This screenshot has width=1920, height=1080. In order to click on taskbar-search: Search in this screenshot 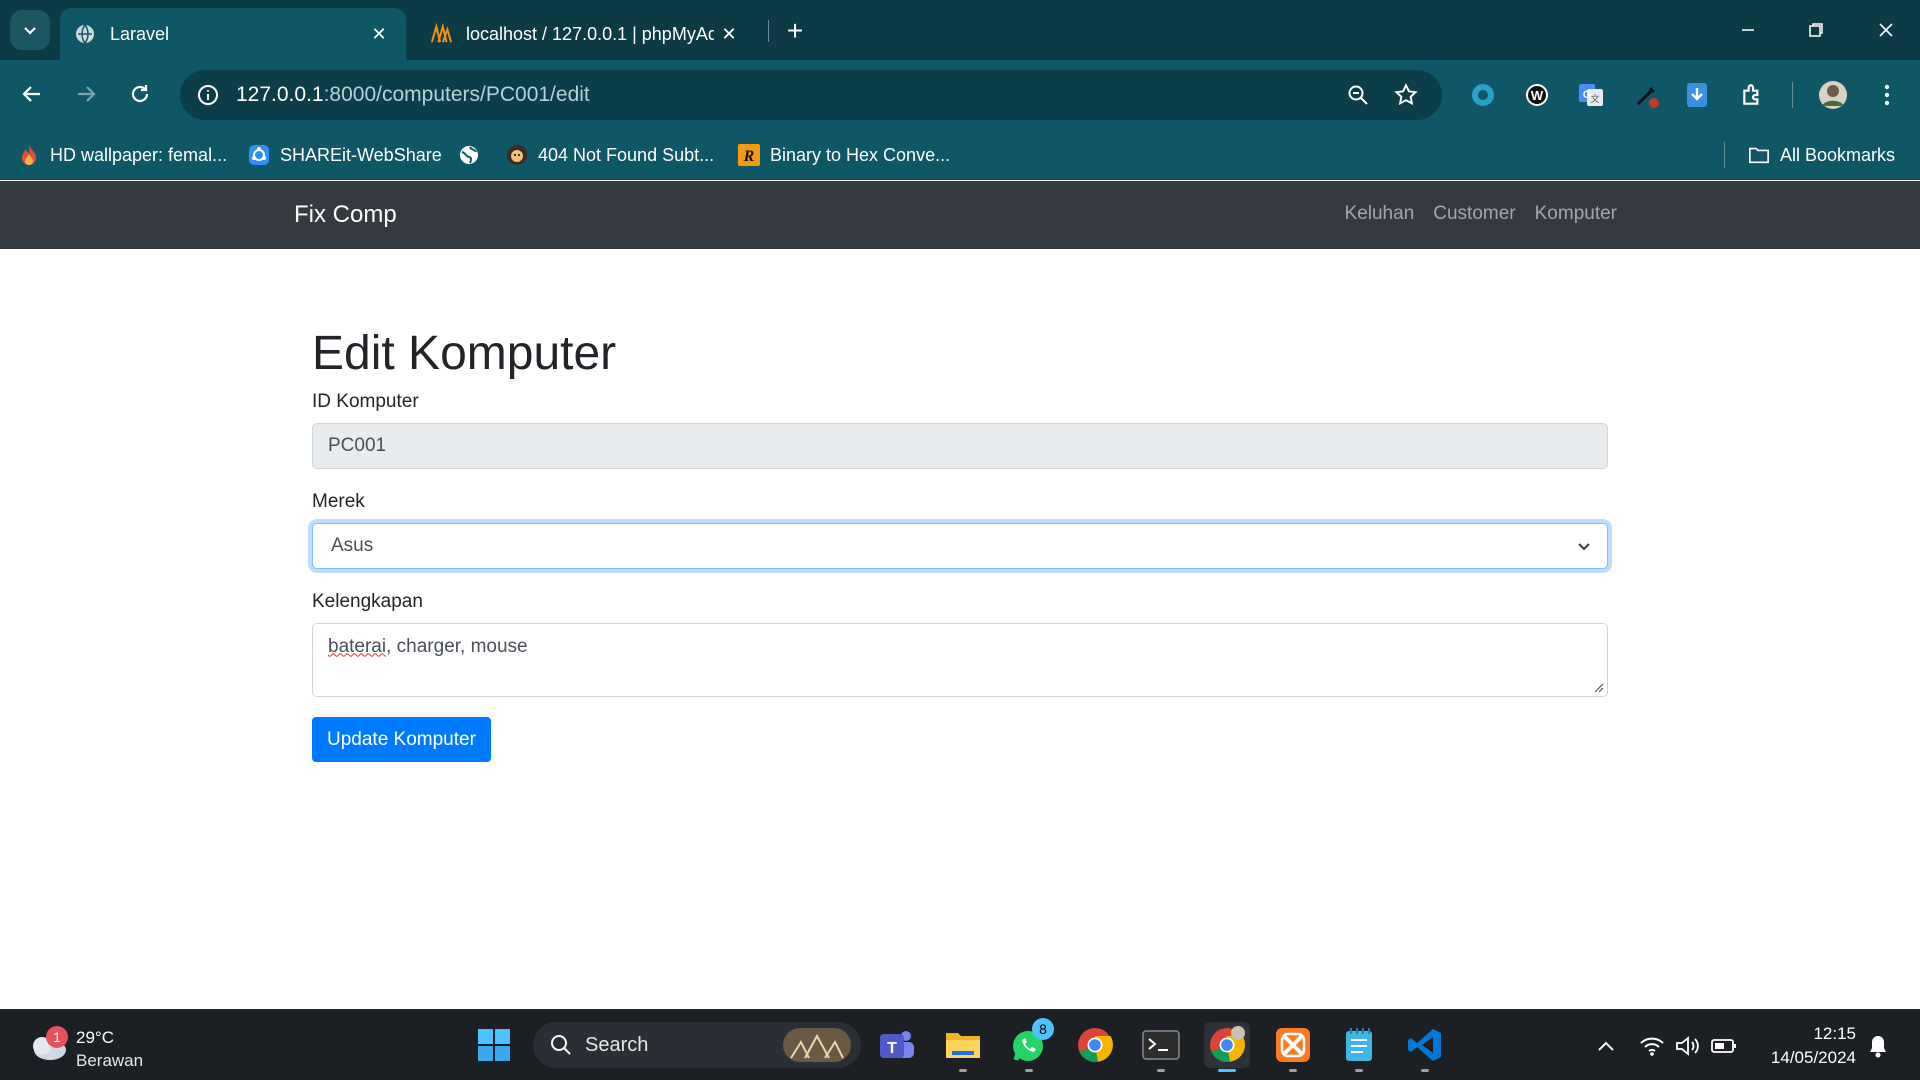, I will do `click(697, 1045)`.